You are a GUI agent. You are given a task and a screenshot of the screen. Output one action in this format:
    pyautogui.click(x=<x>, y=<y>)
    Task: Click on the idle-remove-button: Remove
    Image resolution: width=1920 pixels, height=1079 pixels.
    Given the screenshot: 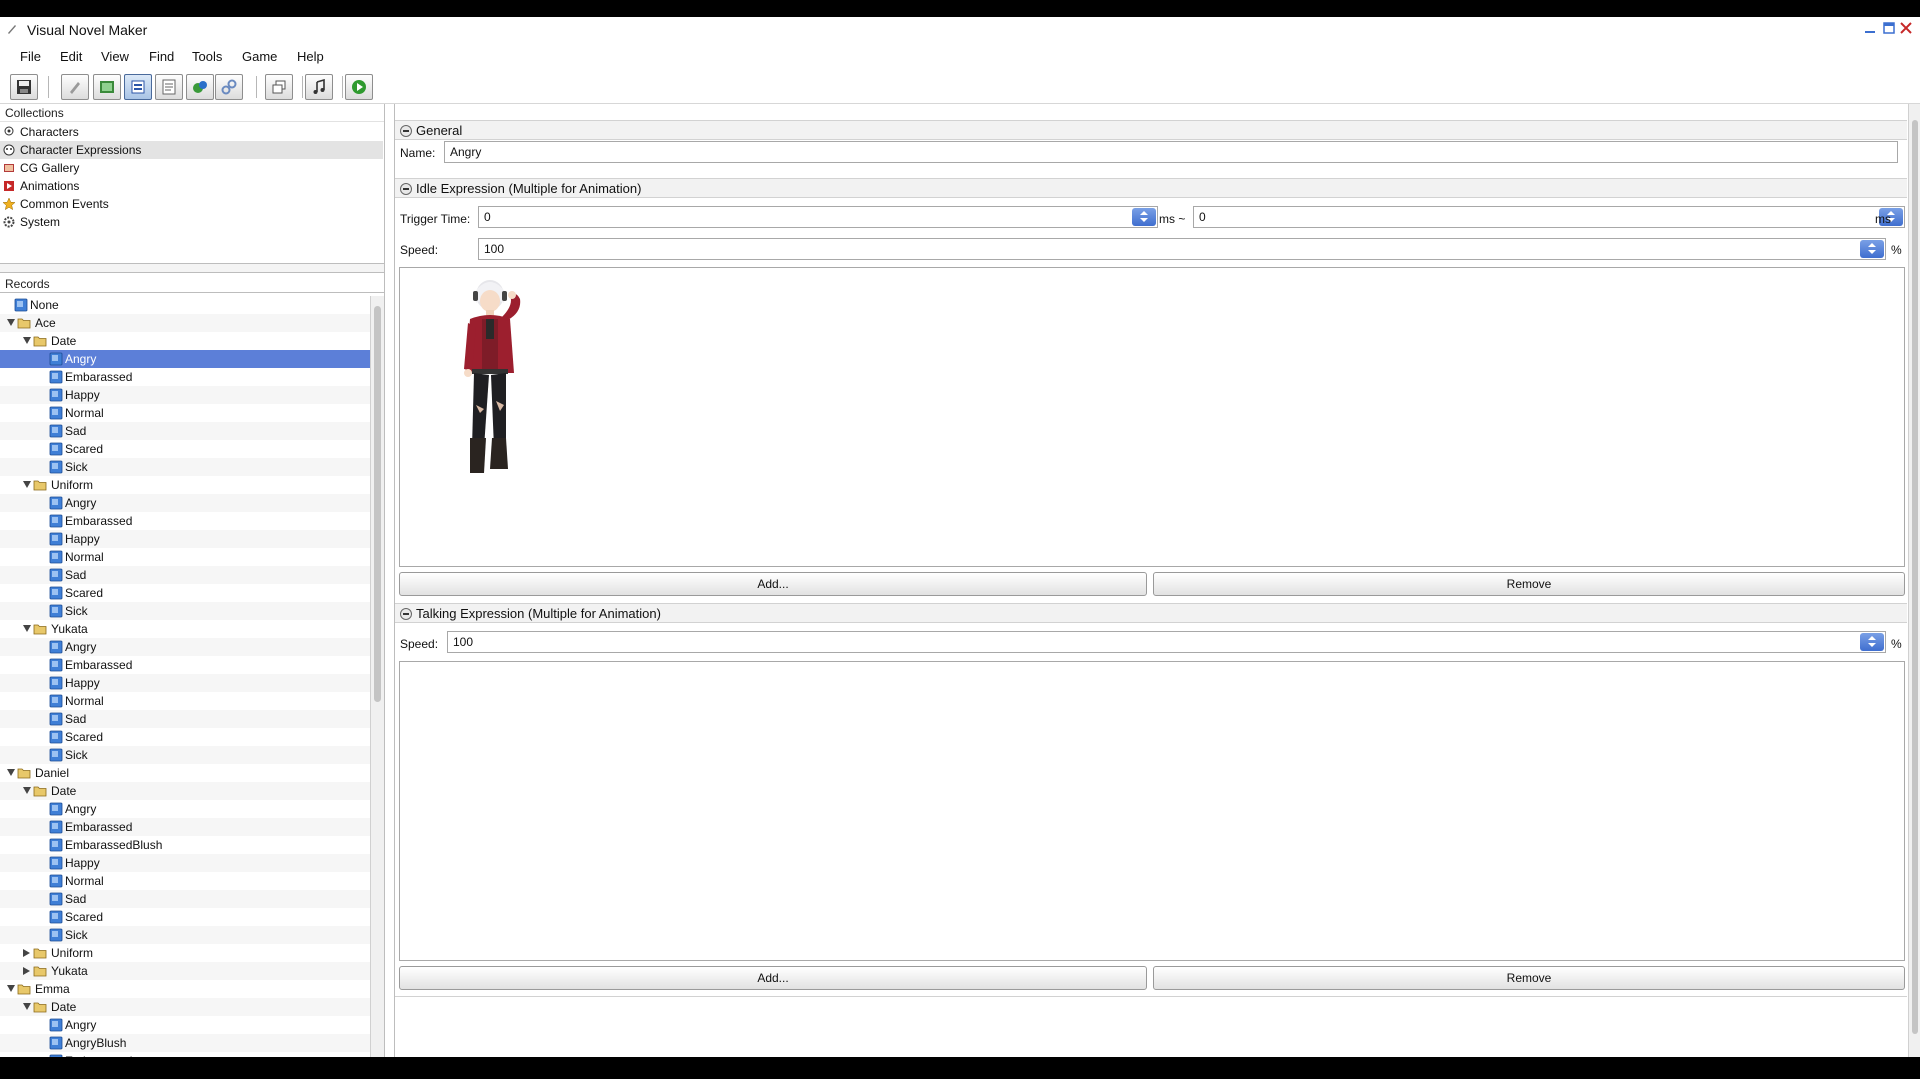 What is the action you would take?
    pyautogui.click(x=1529, y=584)
    